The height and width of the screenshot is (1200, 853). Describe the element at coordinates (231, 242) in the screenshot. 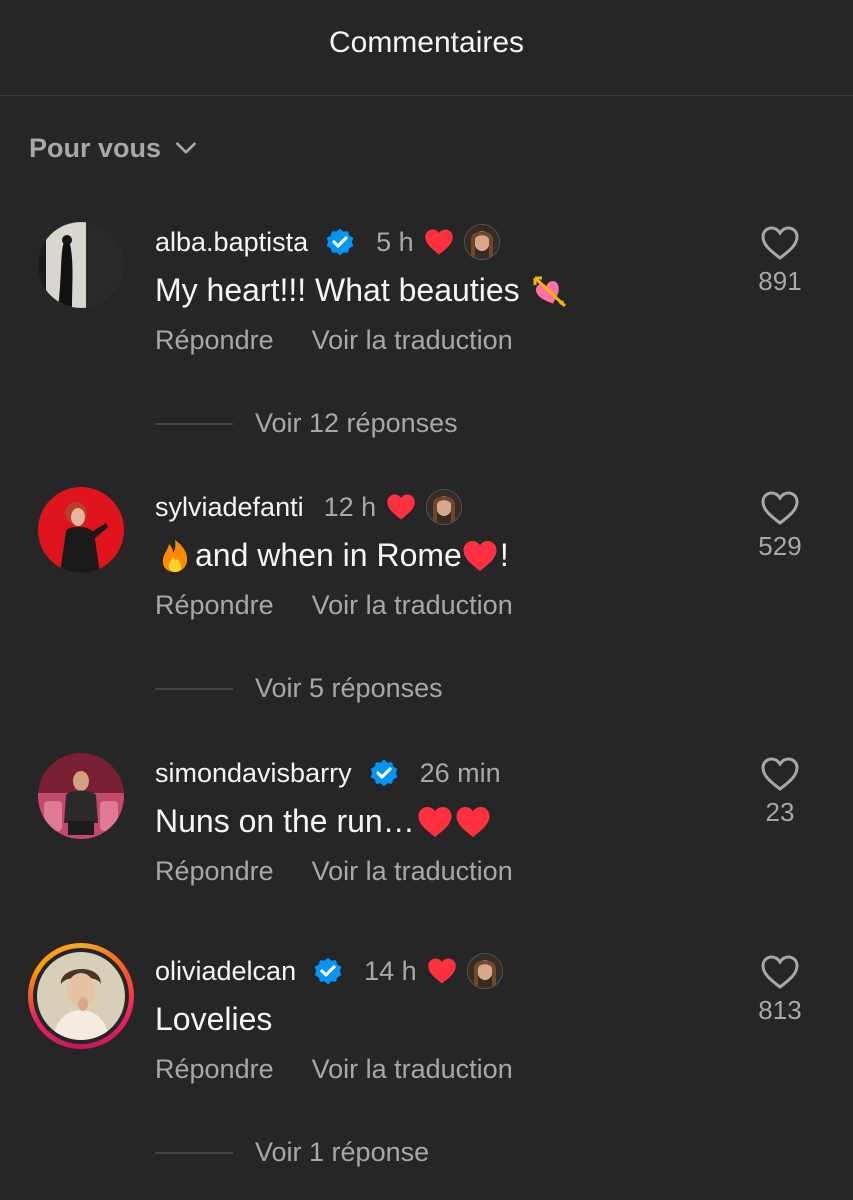

I see `username: alba.baptista` at that location.